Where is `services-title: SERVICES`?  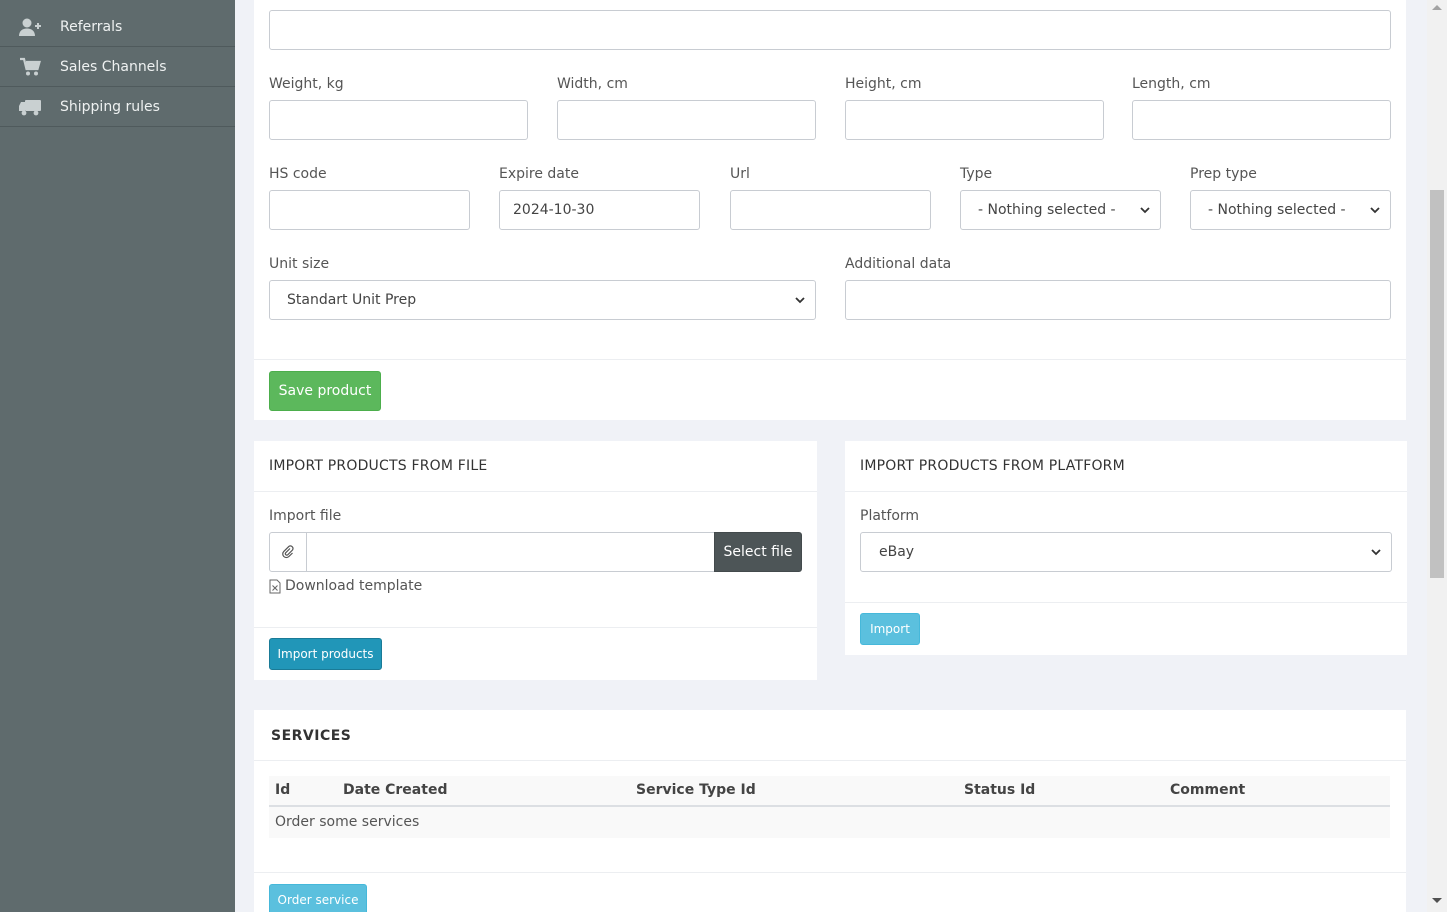
services-title: SERVICES is located at coordinates (311, 736).